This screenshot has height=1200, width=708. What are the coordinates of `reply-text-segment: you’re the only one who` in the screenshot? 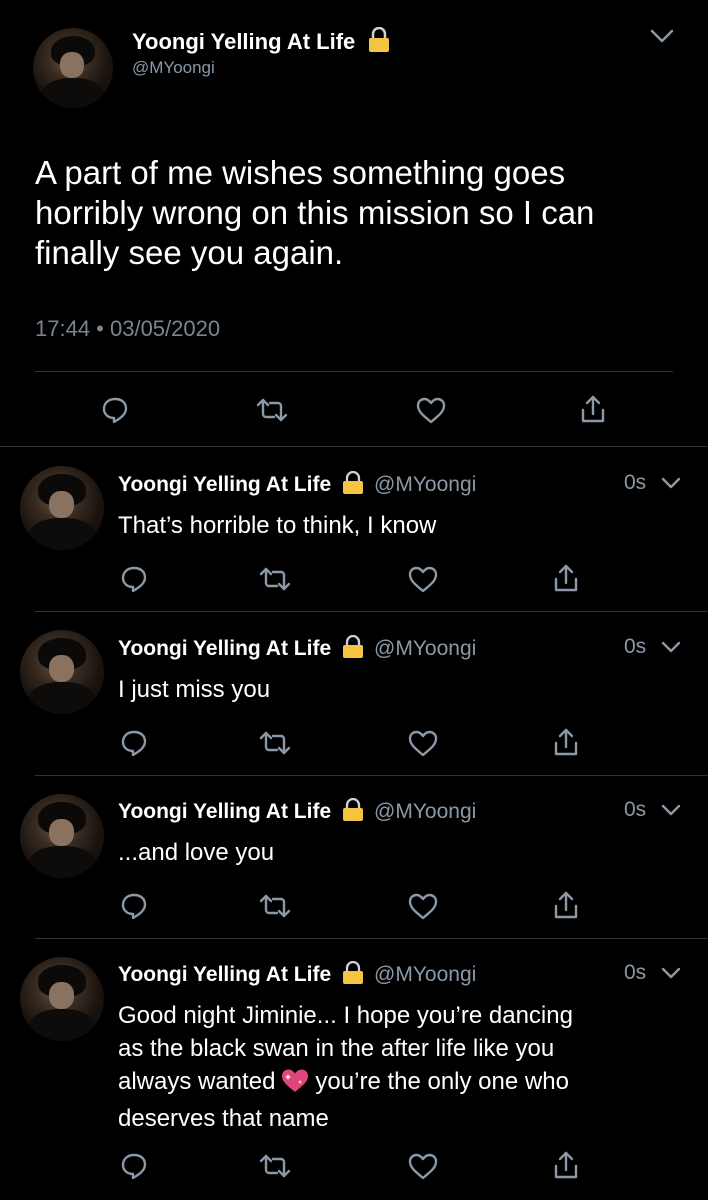 It's located at (442, 1081).